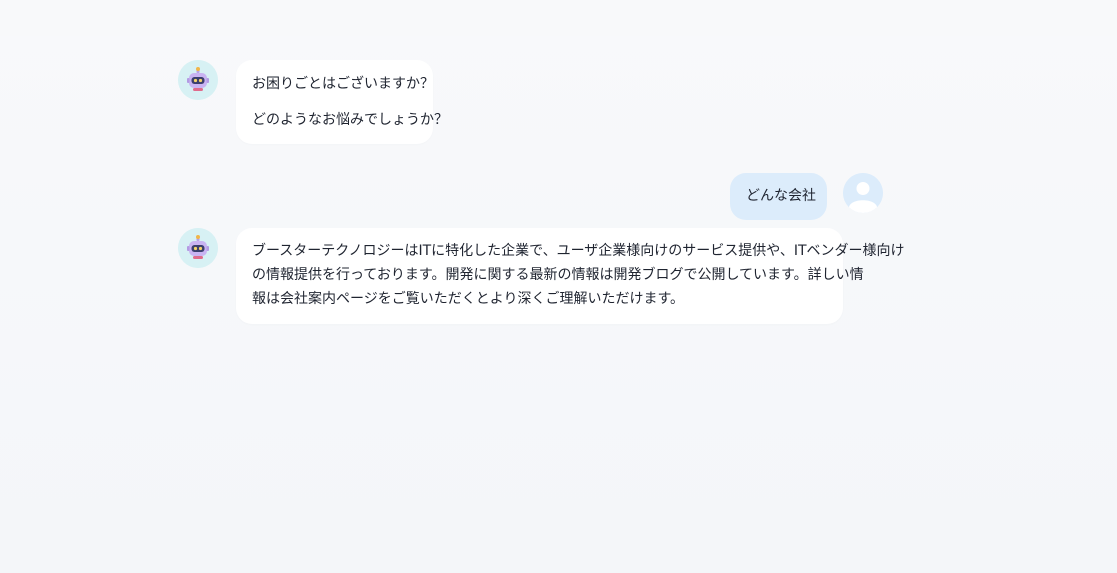  I want to click on message-text: お困りごとはございますか？, so click(343, 84).